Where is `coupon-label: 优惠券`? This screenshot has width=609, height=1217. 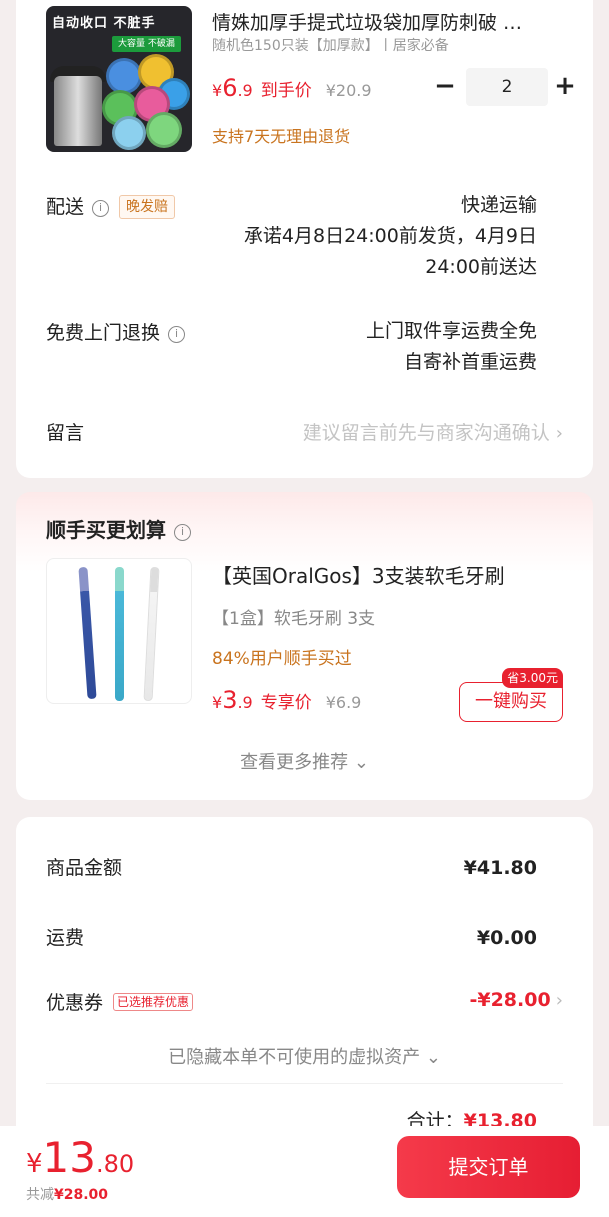 coupon-label: 优惠券 is located at coordinates (75, 1003).